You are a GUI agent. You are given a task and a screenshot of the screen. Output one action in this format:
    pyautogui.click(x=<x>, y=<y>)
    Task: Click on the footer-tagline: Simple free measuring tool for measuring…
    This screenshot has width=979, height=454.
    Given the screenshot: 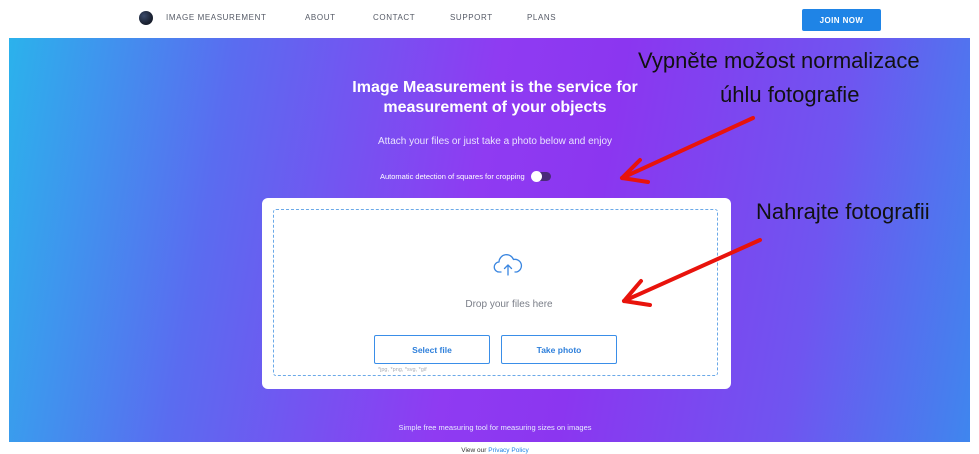 What is the action you would take?
    pyautogui.click(x=495, y=427)
    